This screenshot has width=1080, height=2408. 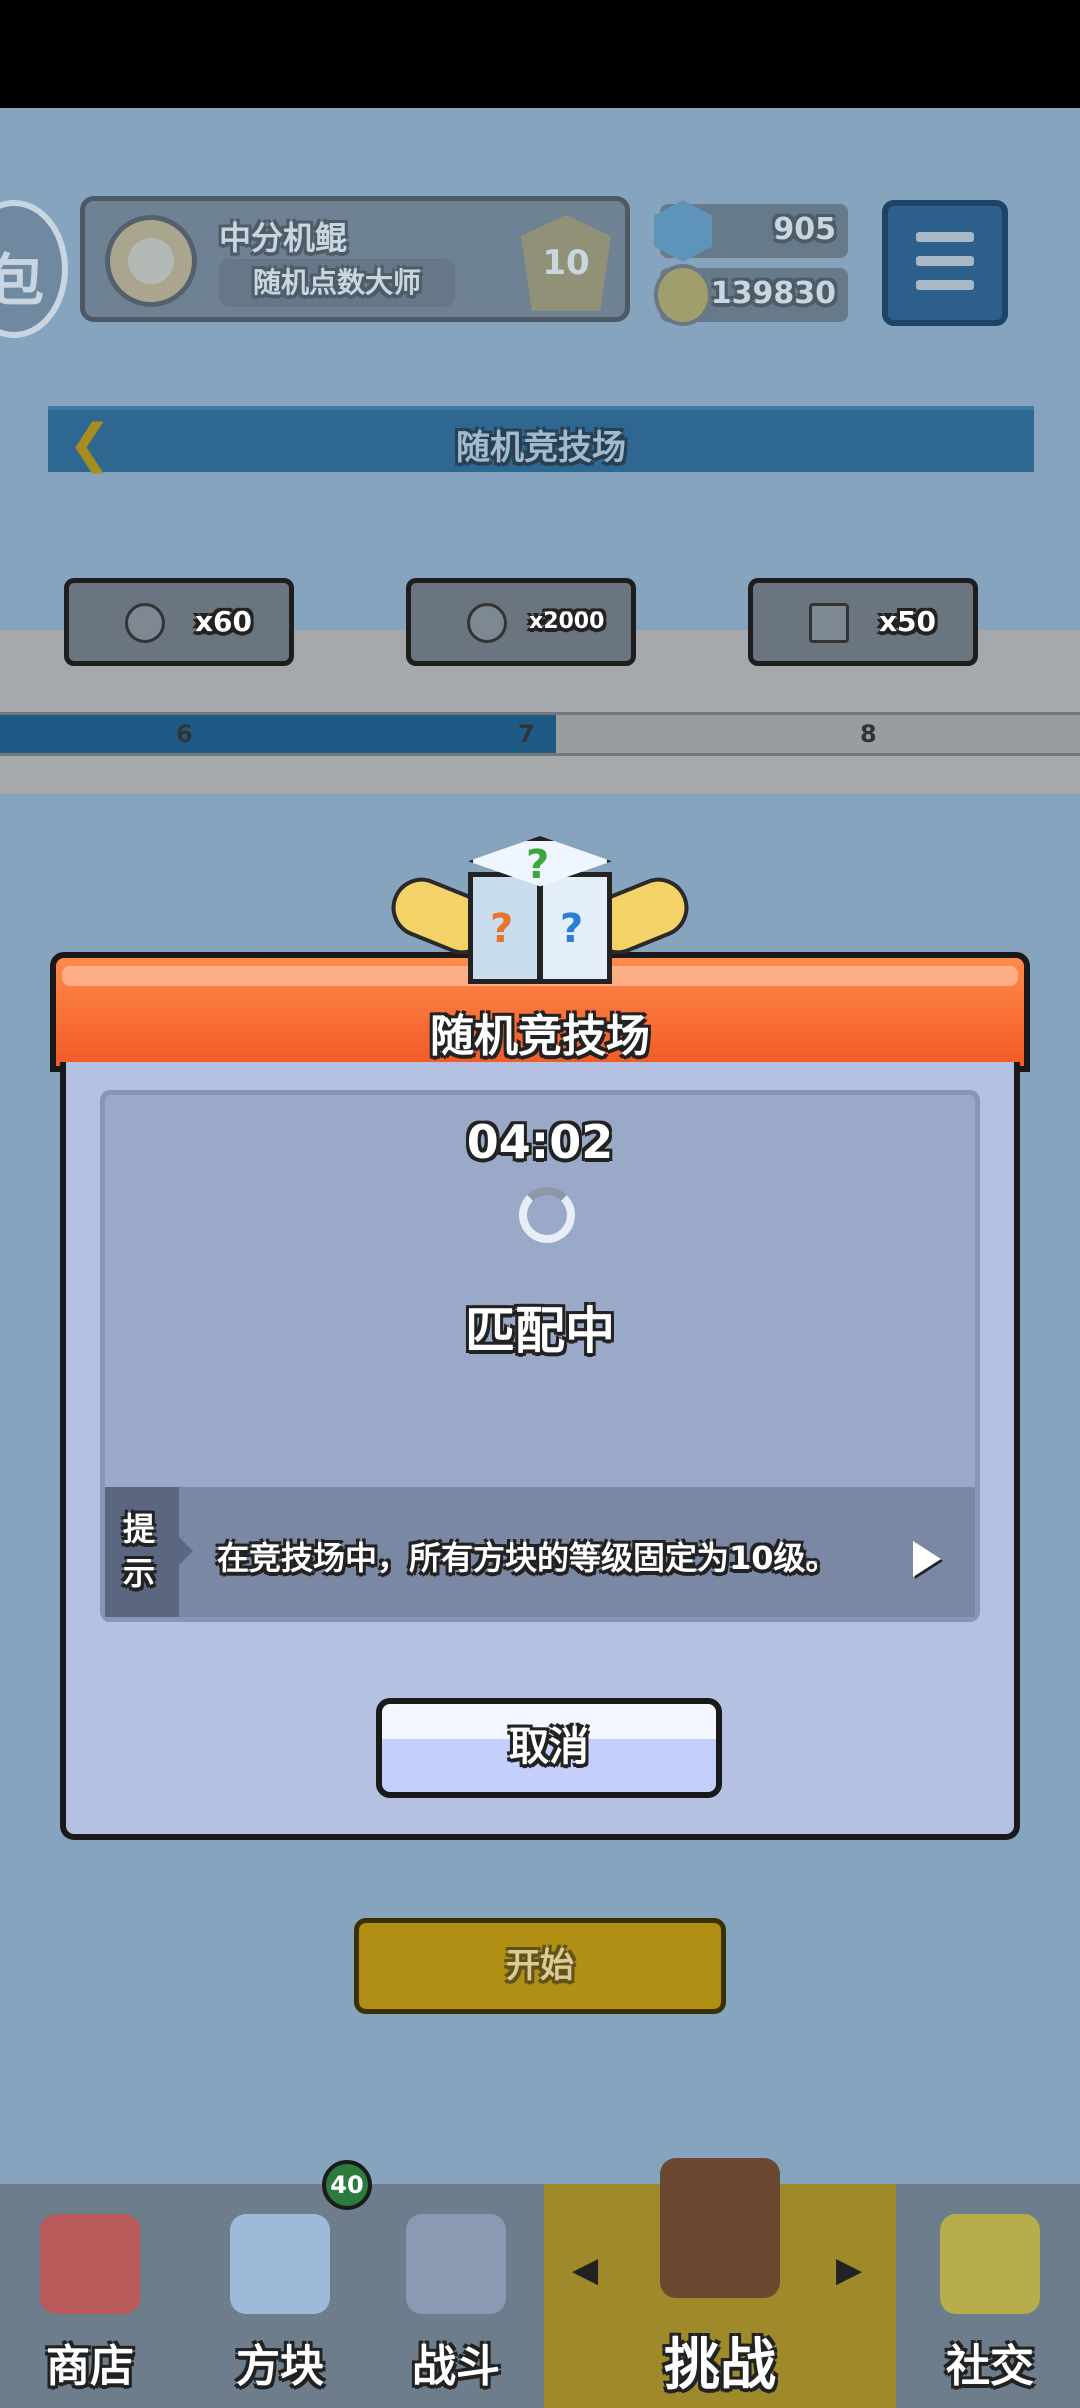 What do you see at coordinates (280, 2366) in the screenshot?
I see `nav-item-label: 方块` at bounding box center [280, 2366].